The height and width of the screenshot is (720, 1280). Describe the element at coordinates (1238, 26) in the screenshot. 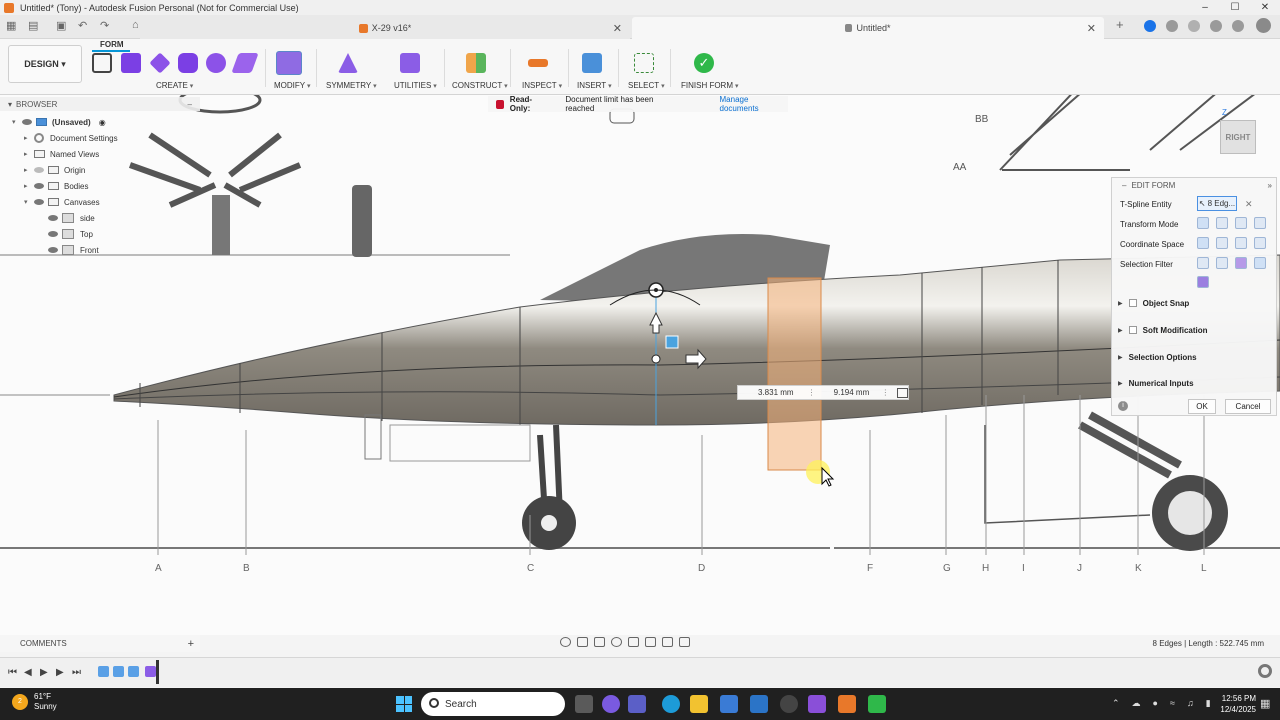

I see `help-icon` at that location.